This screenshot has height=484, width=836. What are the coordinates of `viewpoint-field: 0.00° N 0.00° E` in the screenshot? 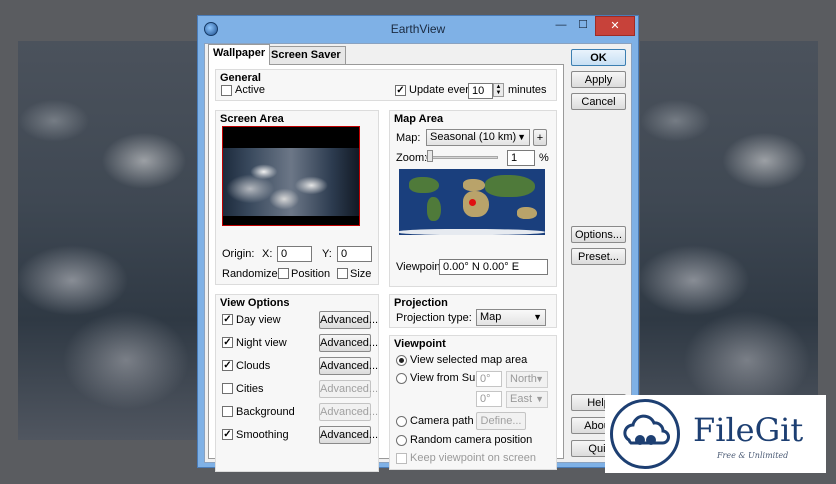 It's located at (493, 267).